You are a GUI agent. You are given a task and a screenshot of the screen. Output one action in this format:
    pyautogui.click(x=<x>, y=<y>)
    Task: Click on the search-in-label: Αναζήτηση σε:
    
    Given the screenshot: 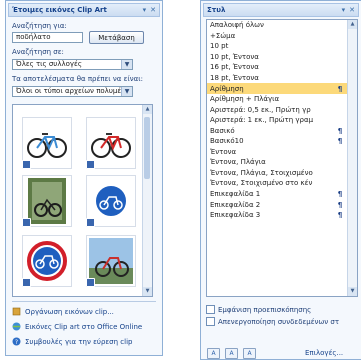 What is the action you would take?
    pyautogui.click(x=38, y=52)
    